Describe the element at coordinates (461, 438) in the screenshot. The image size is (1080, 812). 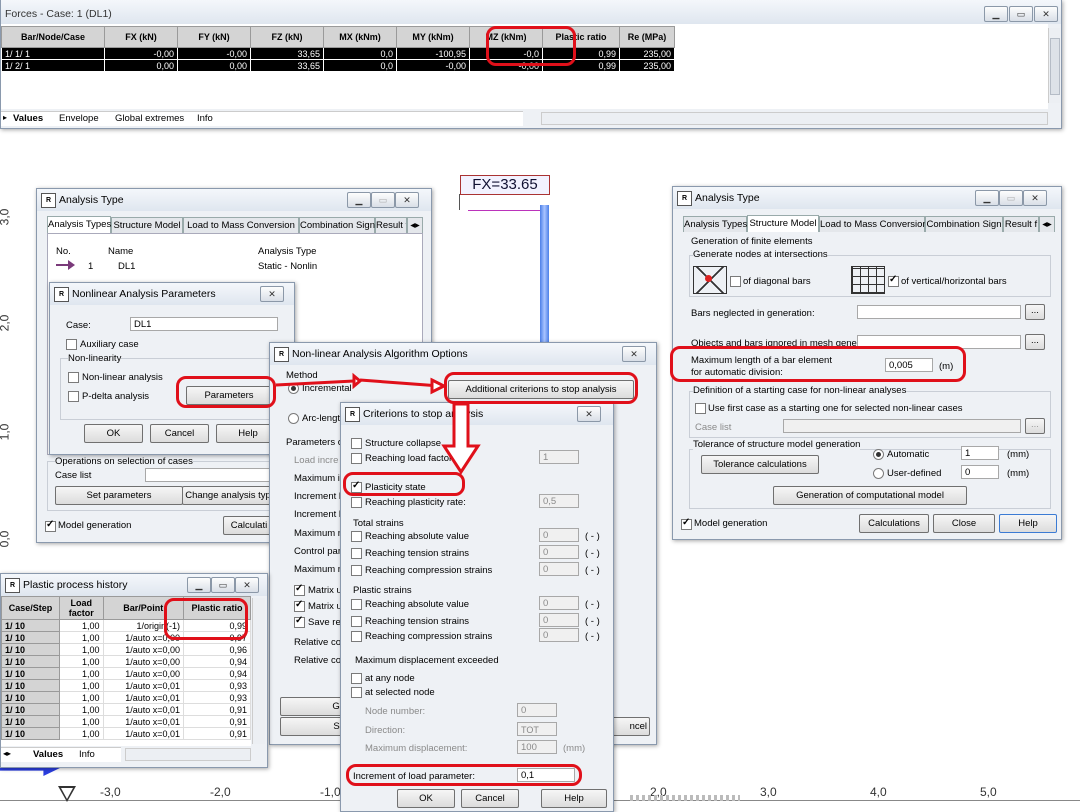
I see `arrow-down-to-plasticity` at that location.